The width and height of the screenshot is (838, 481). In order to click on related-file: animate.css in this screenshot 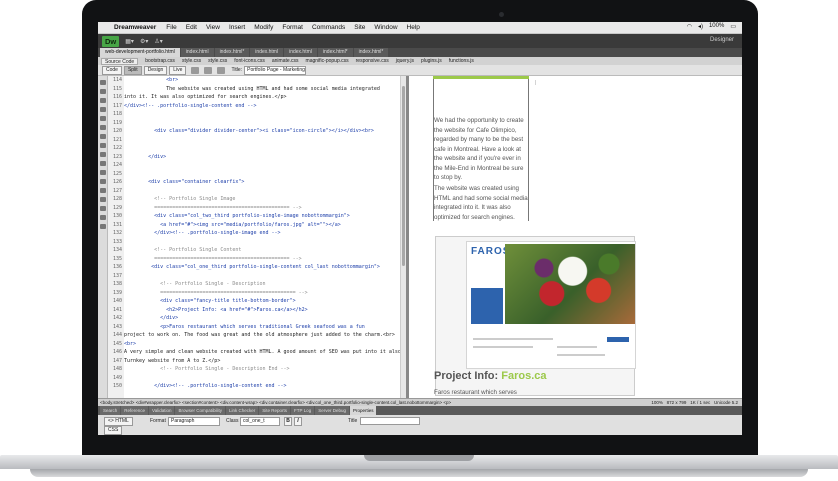, I will do `click(285, 61)`.